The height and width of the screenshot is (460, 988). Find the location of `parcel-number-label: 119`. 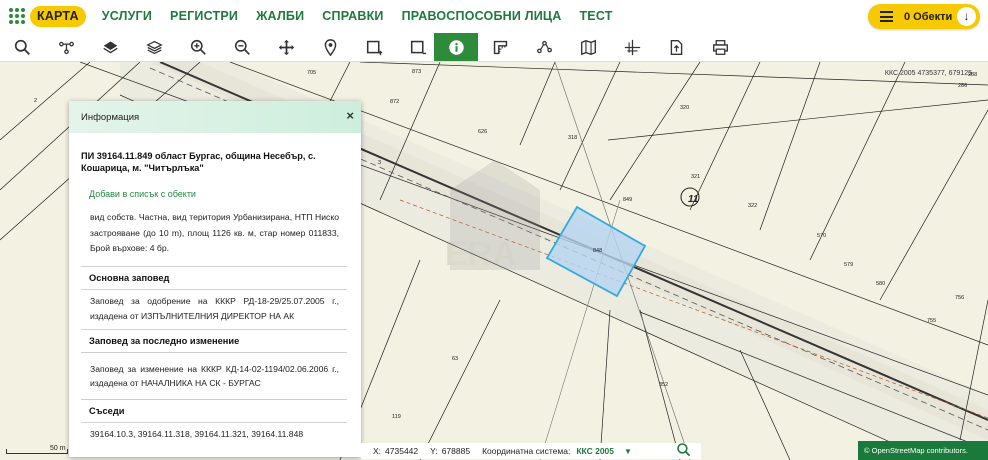

parcel-number-label: 119 is located at coordinates (396, 417).